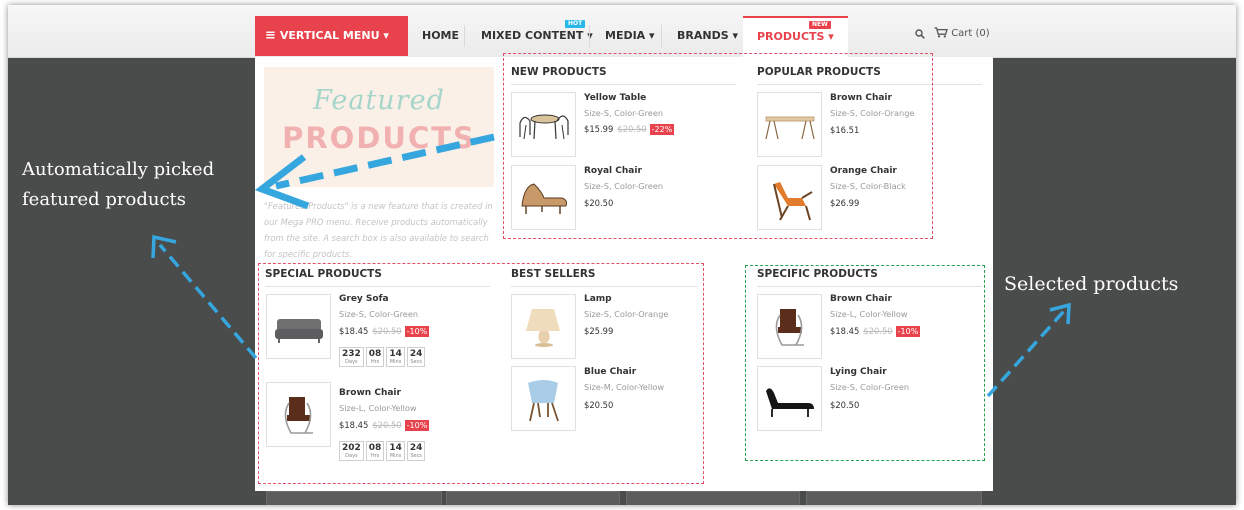 The height and width of the screenshot is (510, 1244). I want to click on nav-media-label: MEDIA, so click(625, 35).